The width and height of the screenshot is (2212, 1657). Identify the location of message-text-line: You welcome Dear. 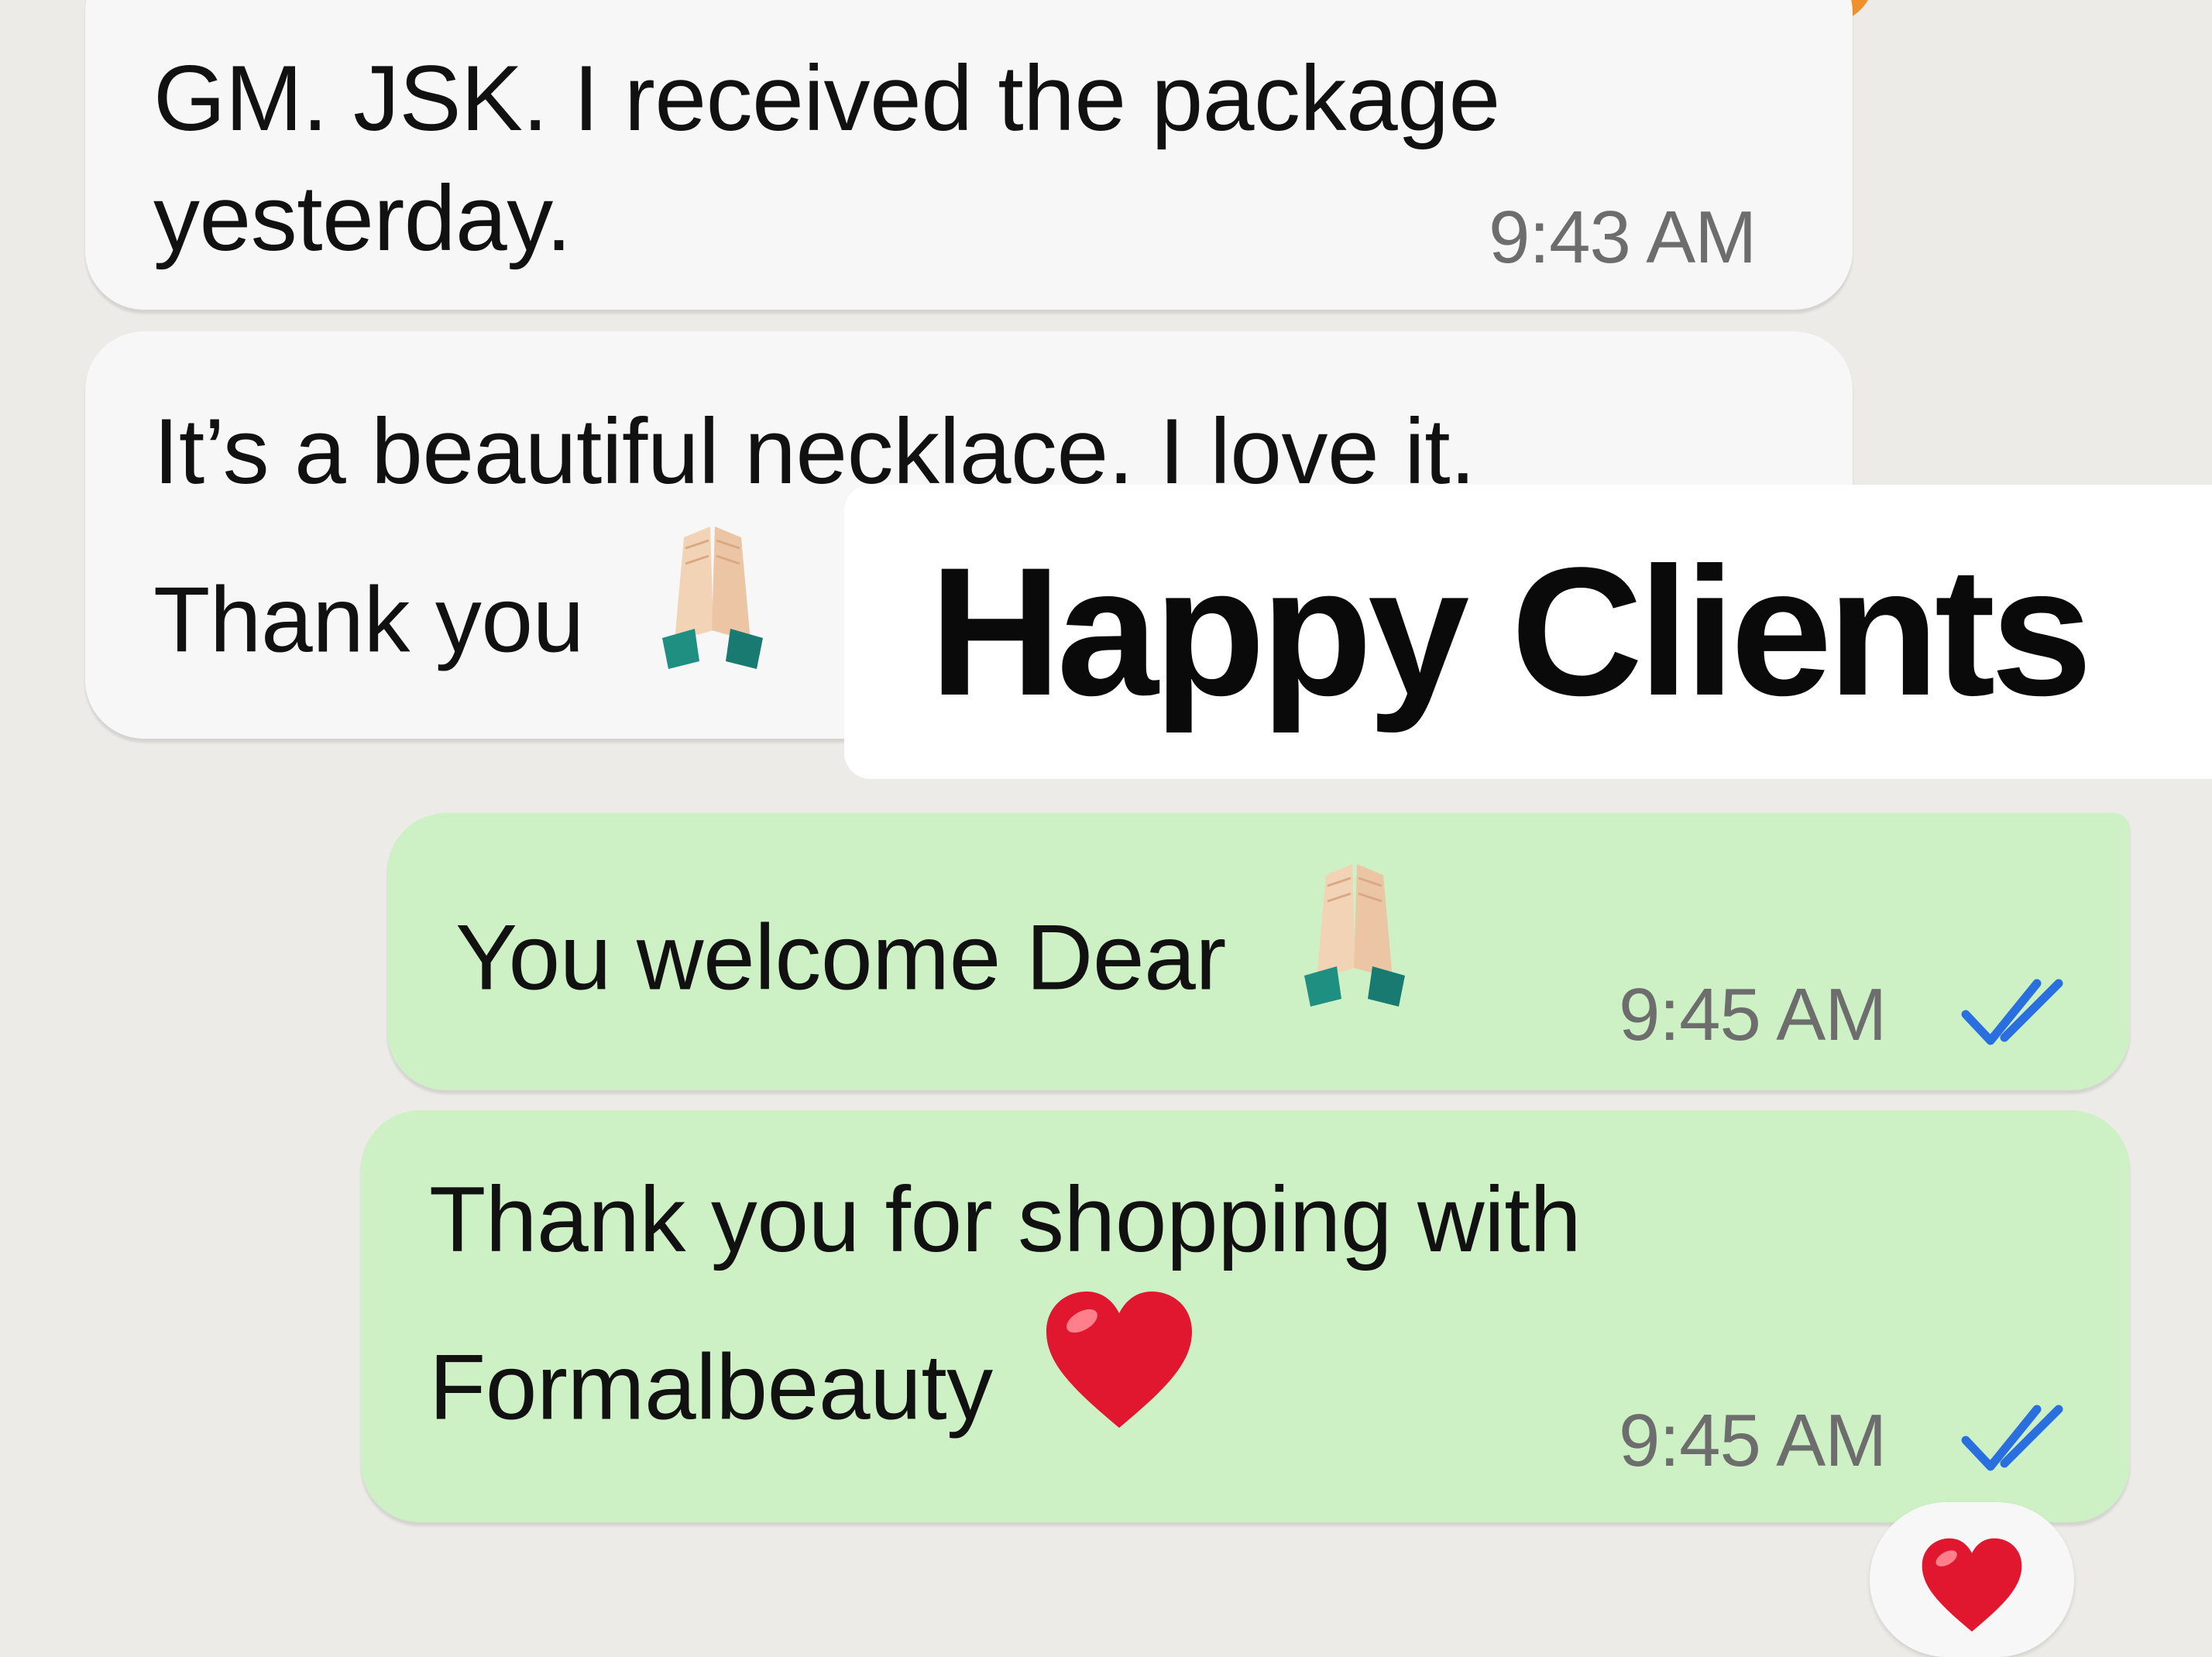
(934, 965).